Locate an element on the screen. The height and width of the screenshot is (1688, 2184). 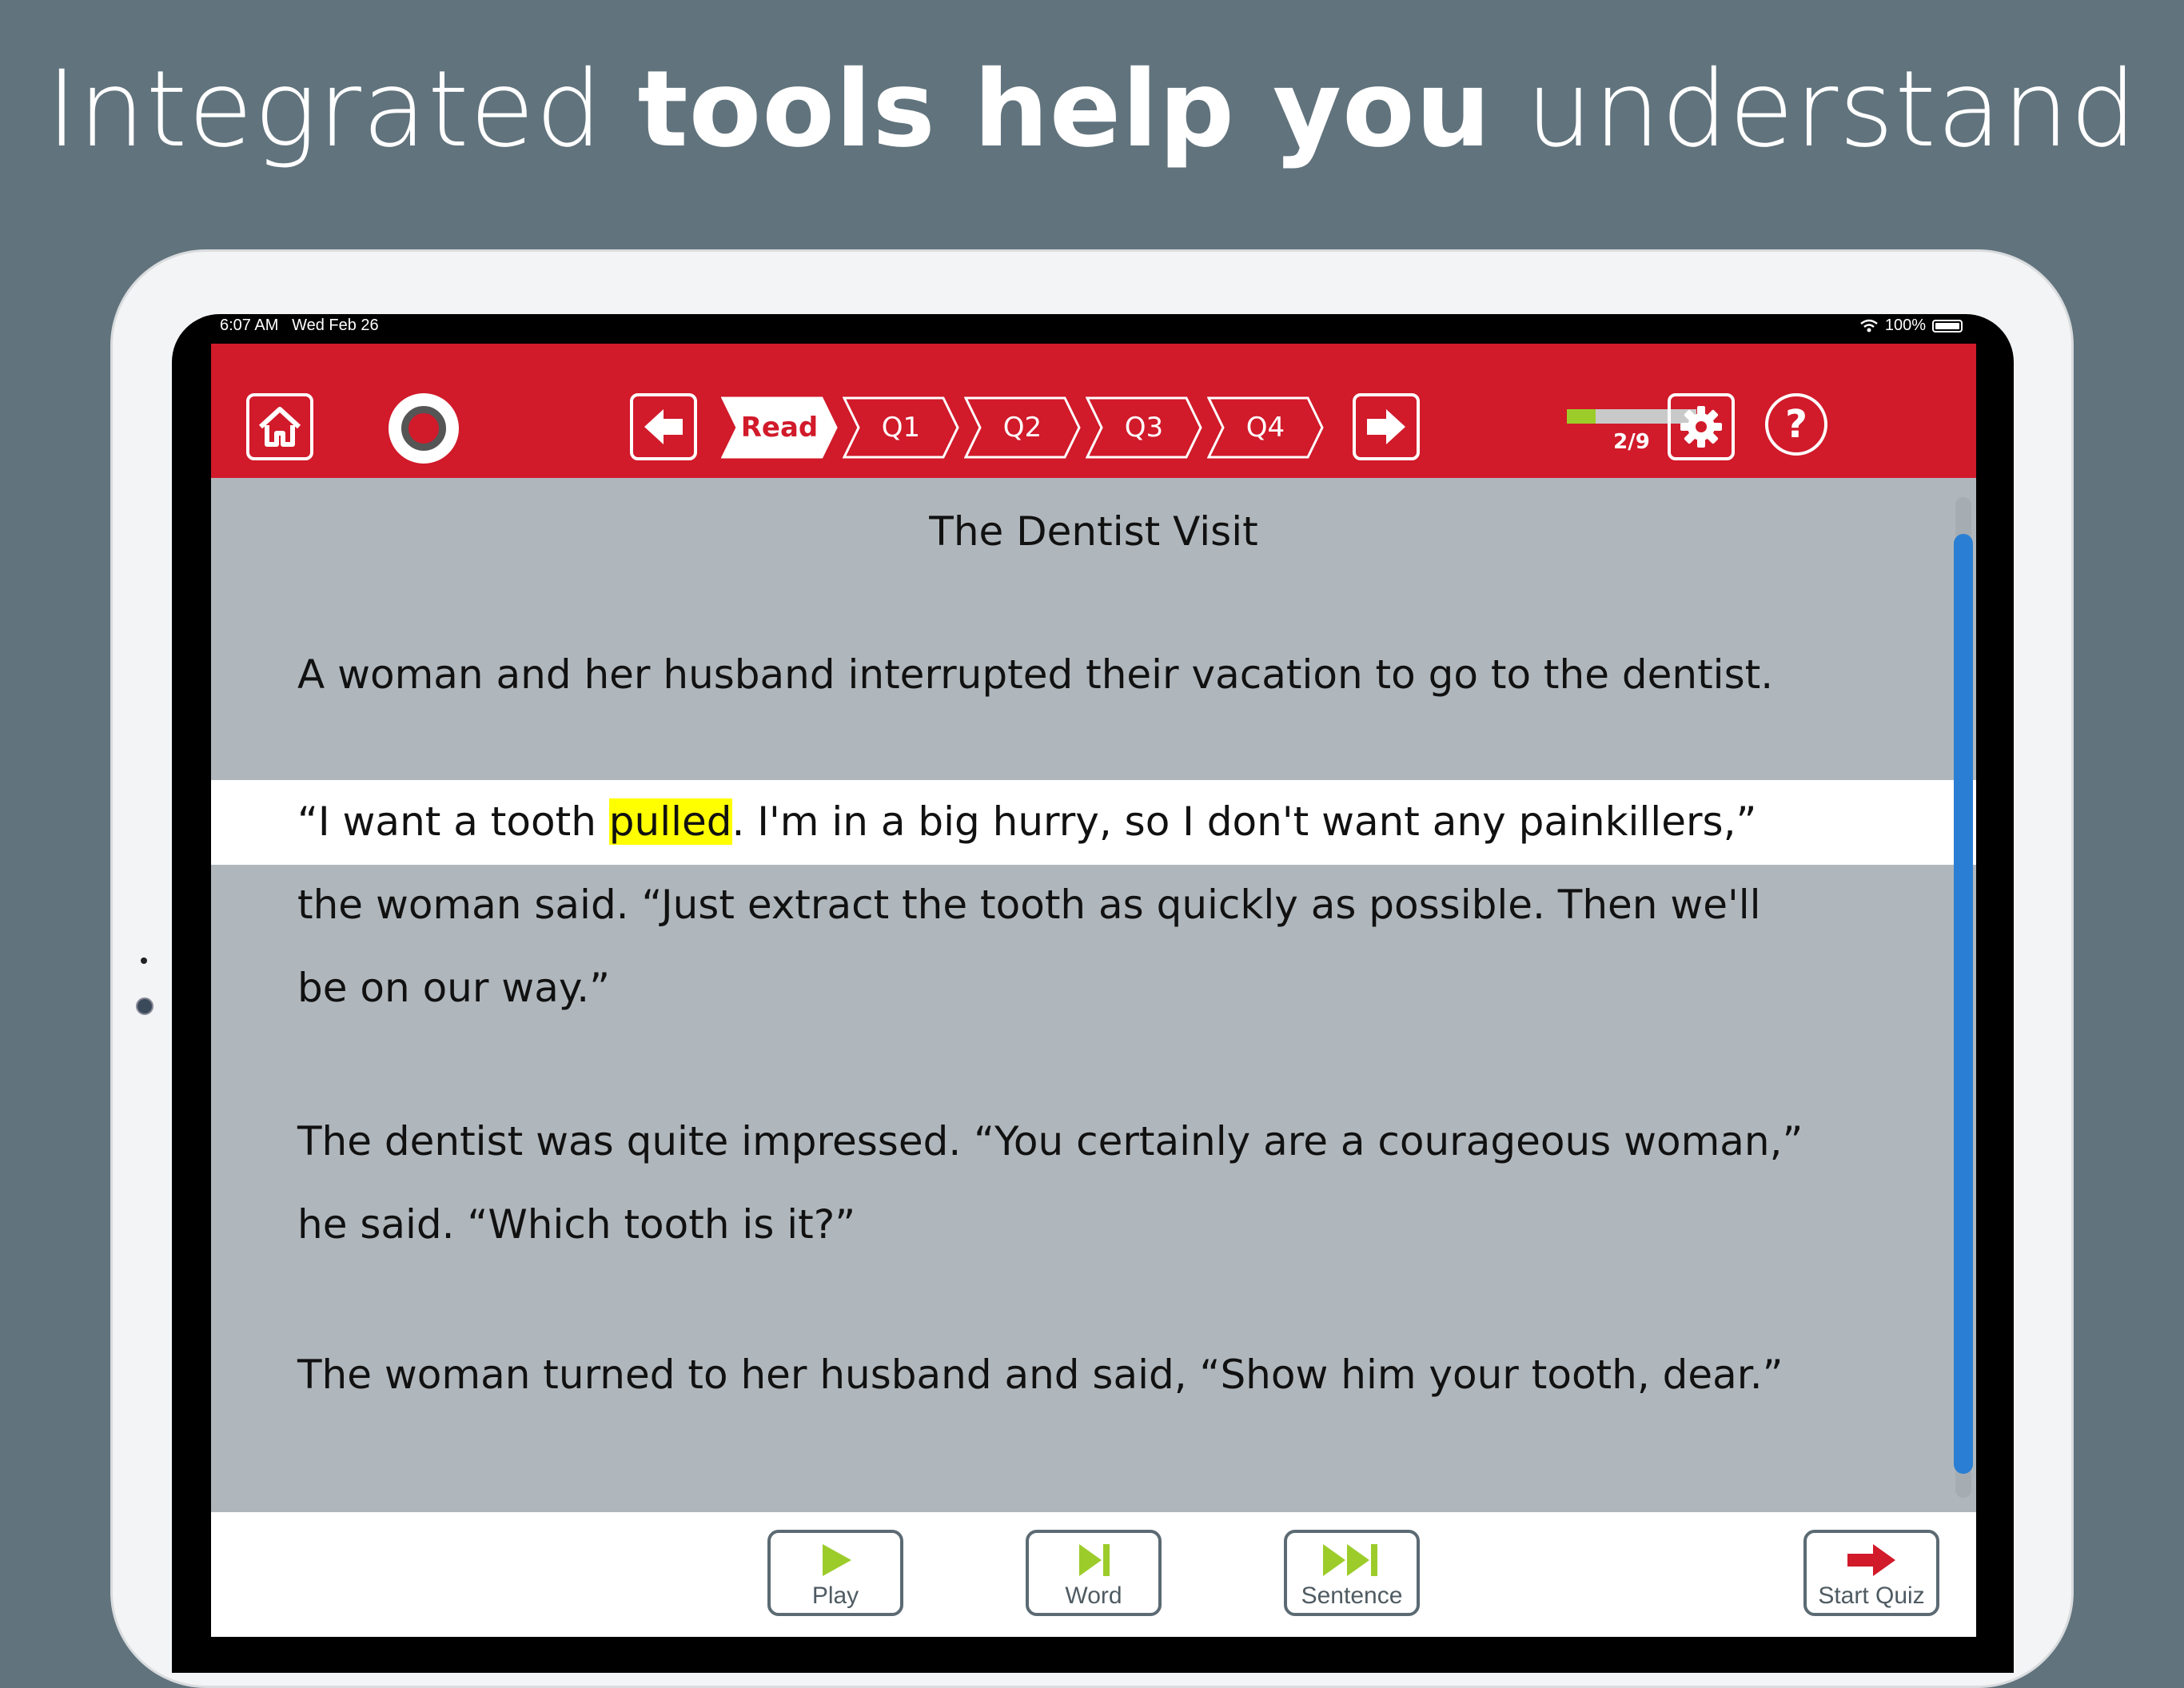
tab-read-label: Read is located at coordinates (779, 428).